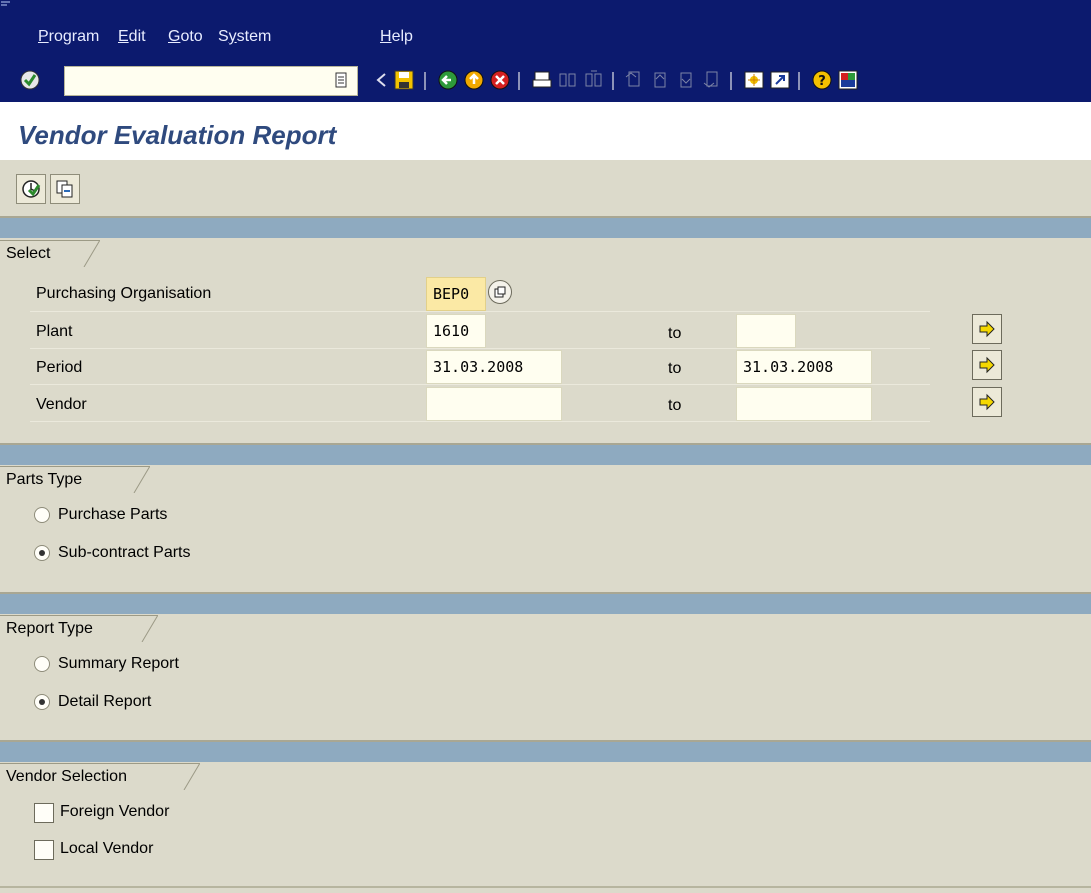 This screenshot has height=893, width=1091. Describe the element at coordinates (124, 293) in the screenshot. I see `purch-org-label: Purchasing Organisation` at that location.